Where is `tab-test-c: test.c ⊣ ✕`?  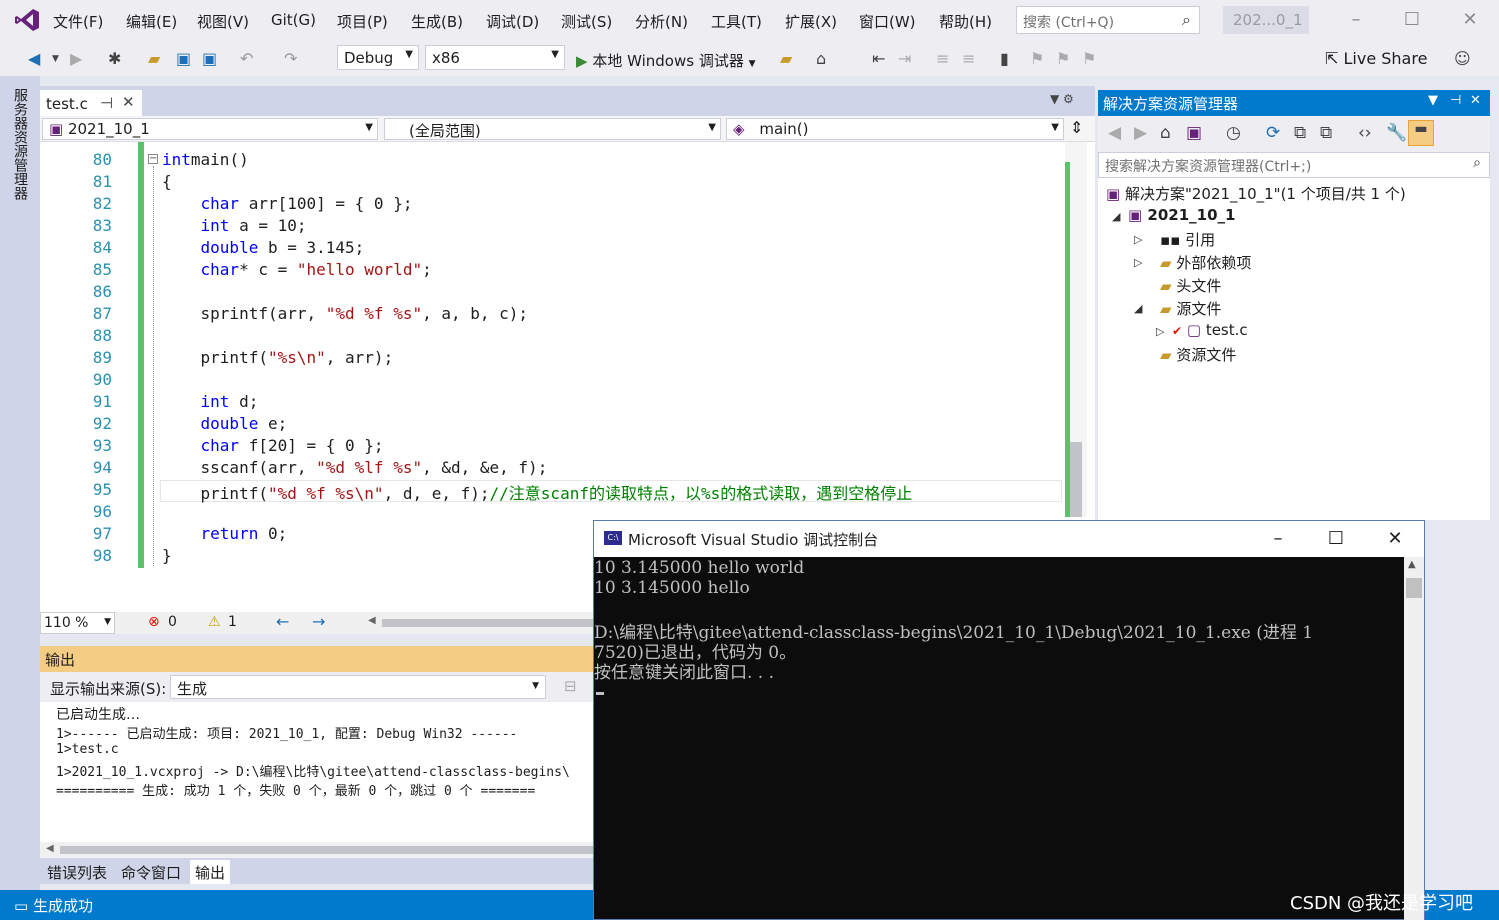
tab-test-c: test.c ⊣ ✕ is located at coordinates (91, 103).